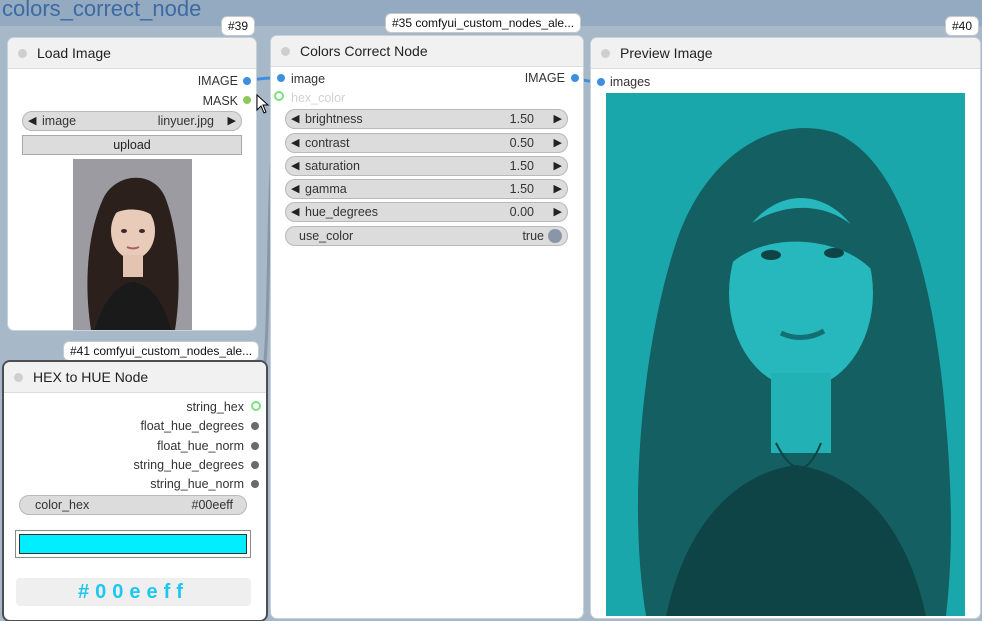 The image size is (982, 621). What do you see at coordinates (426, 189) in the screenshot?
I see `gamma-slider: ◀ gamma 1.50 ▶` at bounding box center [426, 189].